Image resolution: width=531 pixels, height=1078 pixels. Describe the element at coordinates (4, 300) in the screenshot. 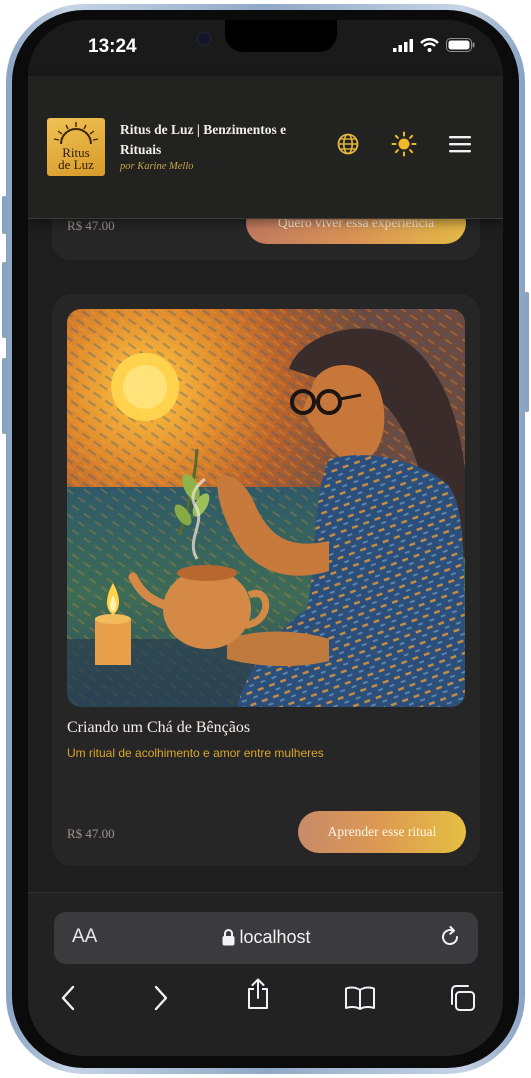

I see `volume-up-button` at that location.